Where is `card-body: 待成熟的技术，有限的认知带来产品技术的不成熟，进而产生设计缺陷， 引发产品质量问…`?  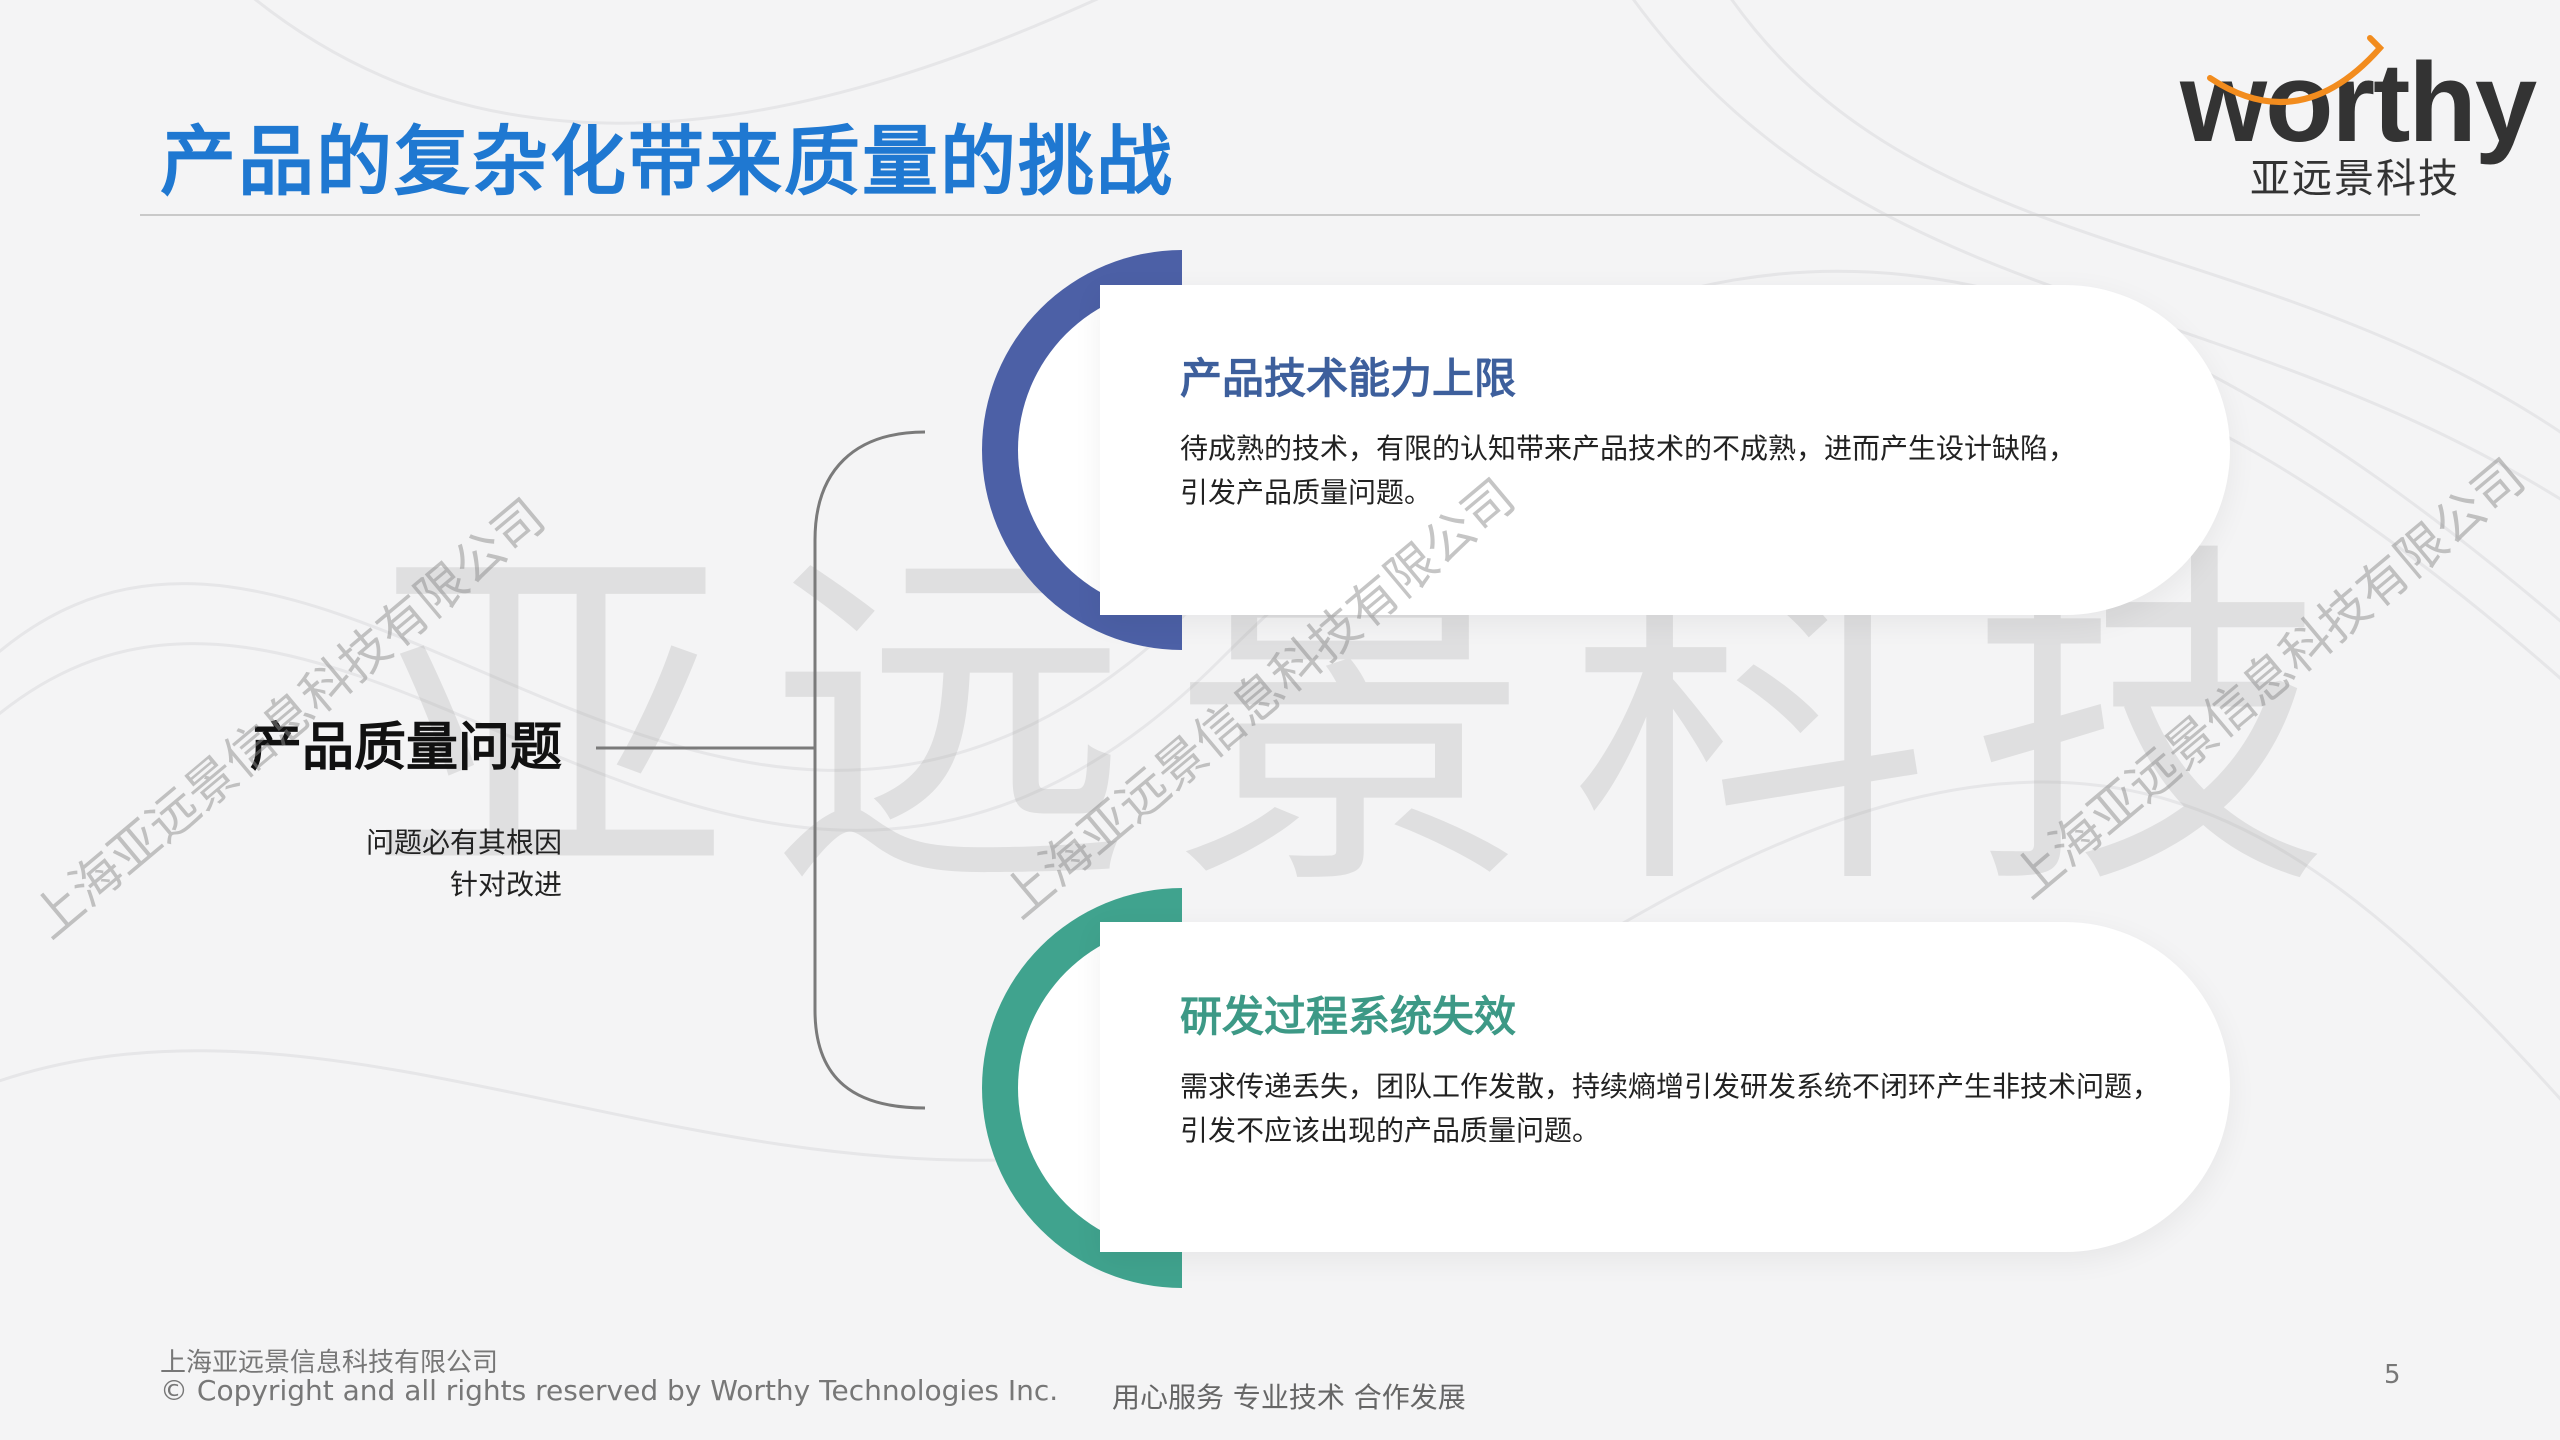 card-body: 待成熟的技术，有限的认知带来产品技术的不成熟，进而产生设计缺陷， 引发产品质量问… is located at coordinates (1628, 471).